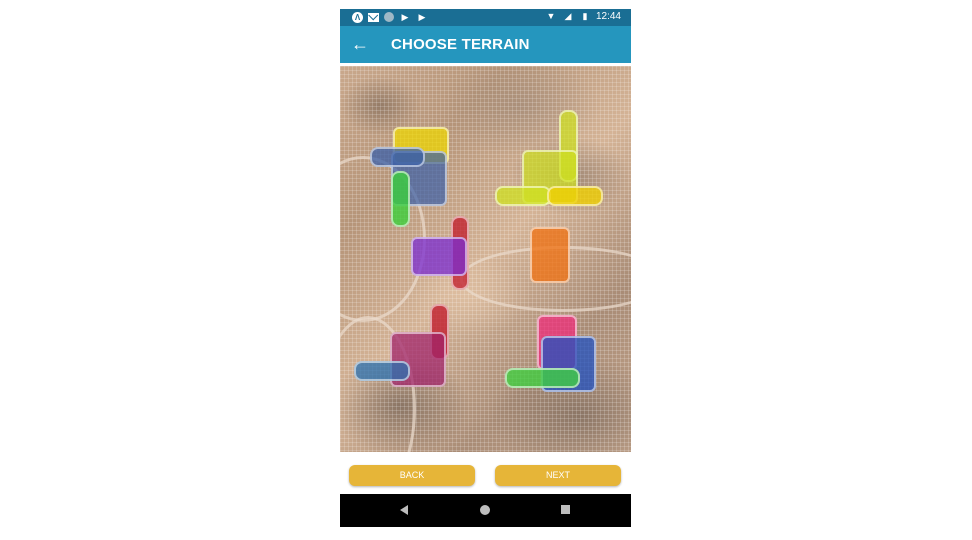 This screenshot has height=540, width=972. Describe the element at coordinates (608, 16) in the screenshot. I see `status-time: 12:44` at that location.